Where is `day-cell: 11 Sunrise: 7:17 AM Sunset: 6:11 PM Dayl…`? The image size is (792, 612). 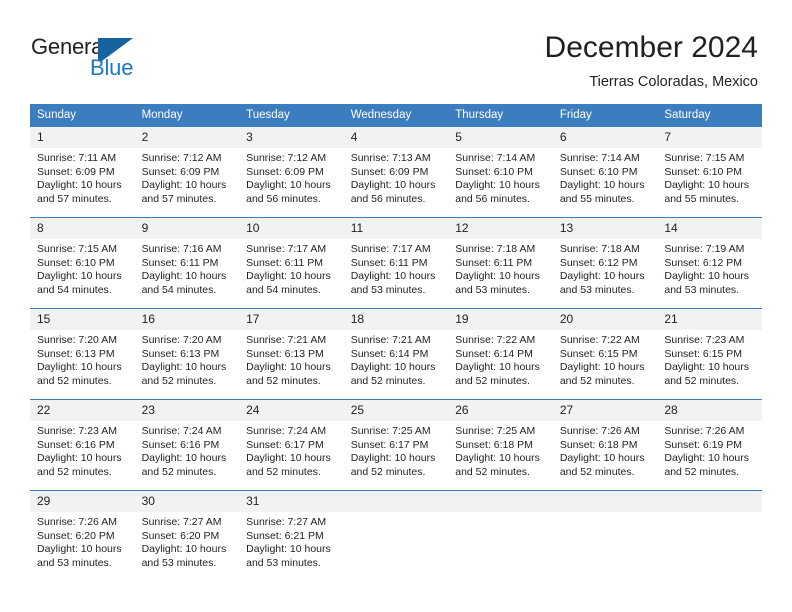
day-cell: 11 Sunrise: 7:17 AM Sunset: 6:11 PM Dayl… is located at coordinates (396, 263).